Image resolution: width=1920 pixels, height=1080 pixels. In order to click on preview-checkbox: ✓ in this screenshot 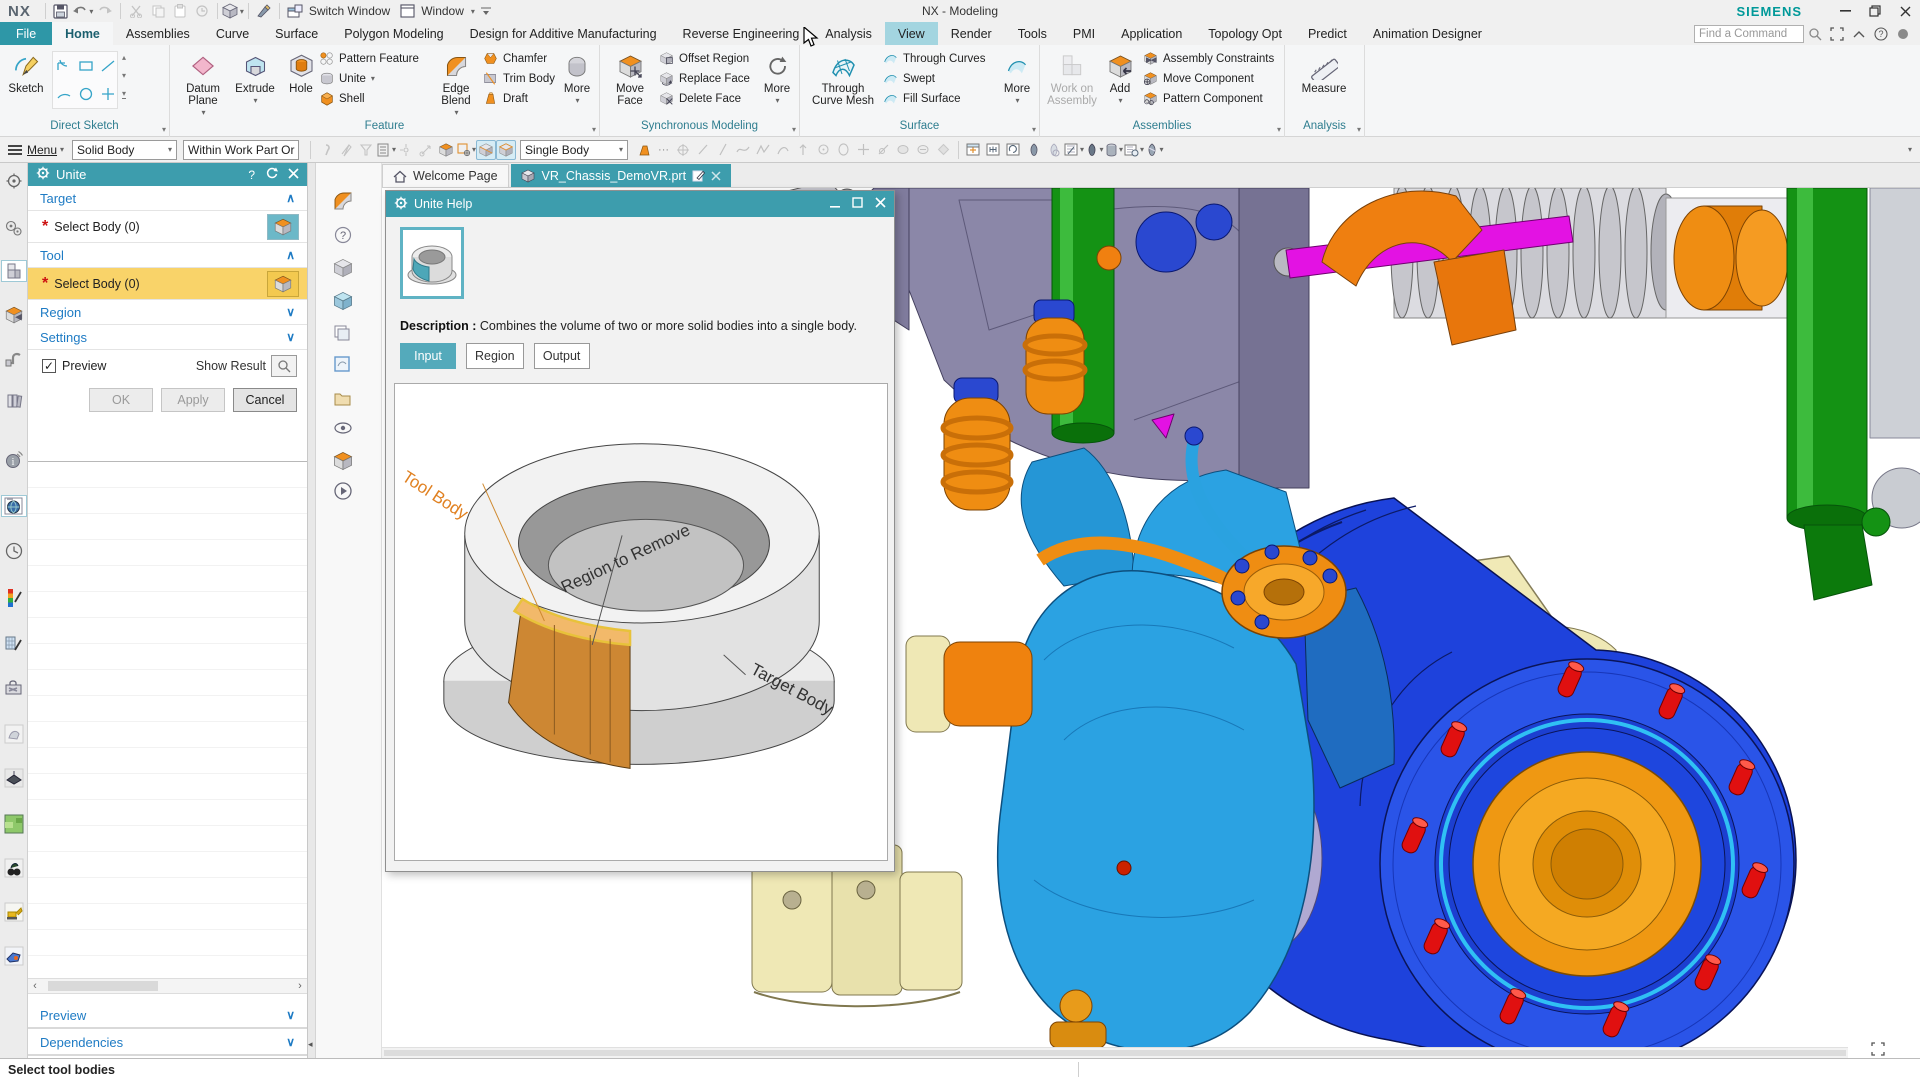, I will do `click(49, 366)`.